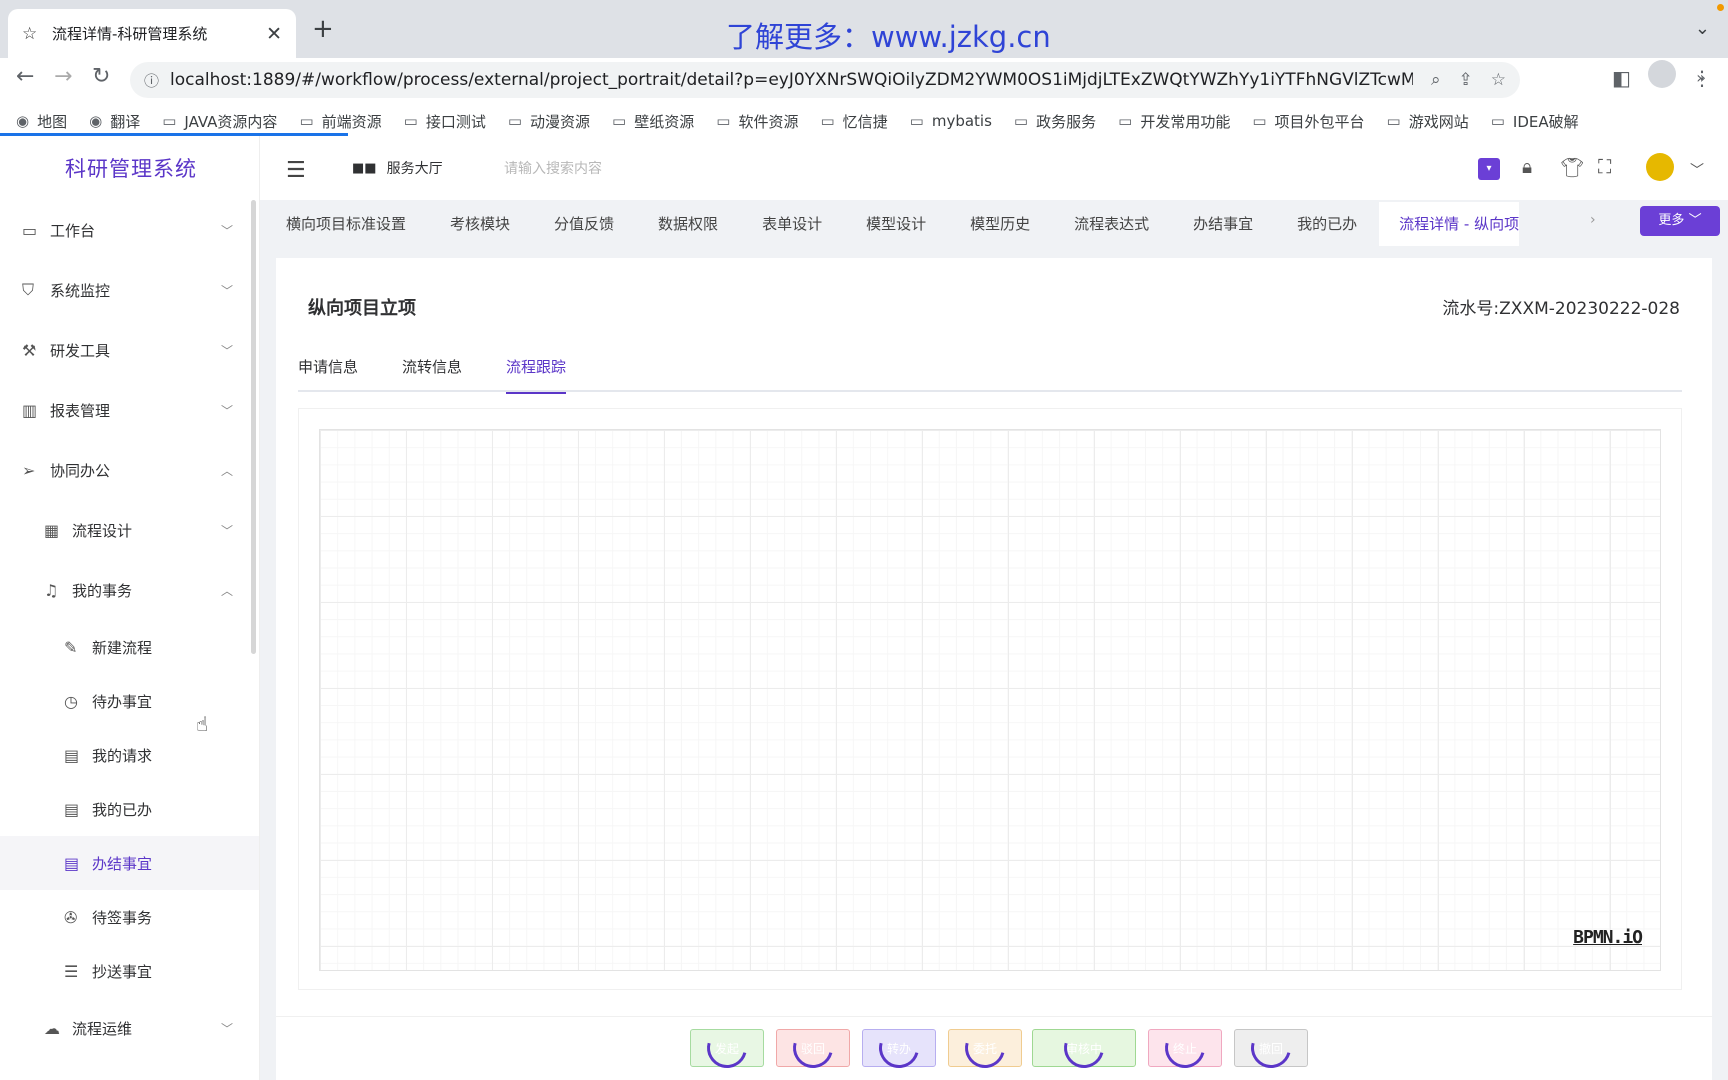  What do you see at coordinates (1604, 167) in the screenshot?
I see `fullscreen-icon: ⛶` at bounding box center [1604, 167].